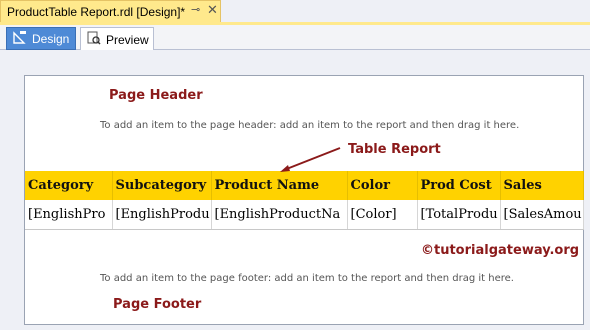  What do you see at coordinates (382, 185) in the screenshot?
I see `column-header: Color` at bounding box center [382, 185].